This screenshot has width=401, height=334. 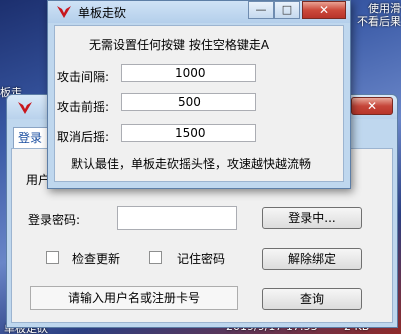 What do you see at coordinates (312, 299) in the screenshot?
I see `query-button: 查询` at bounding box center [312, 299].